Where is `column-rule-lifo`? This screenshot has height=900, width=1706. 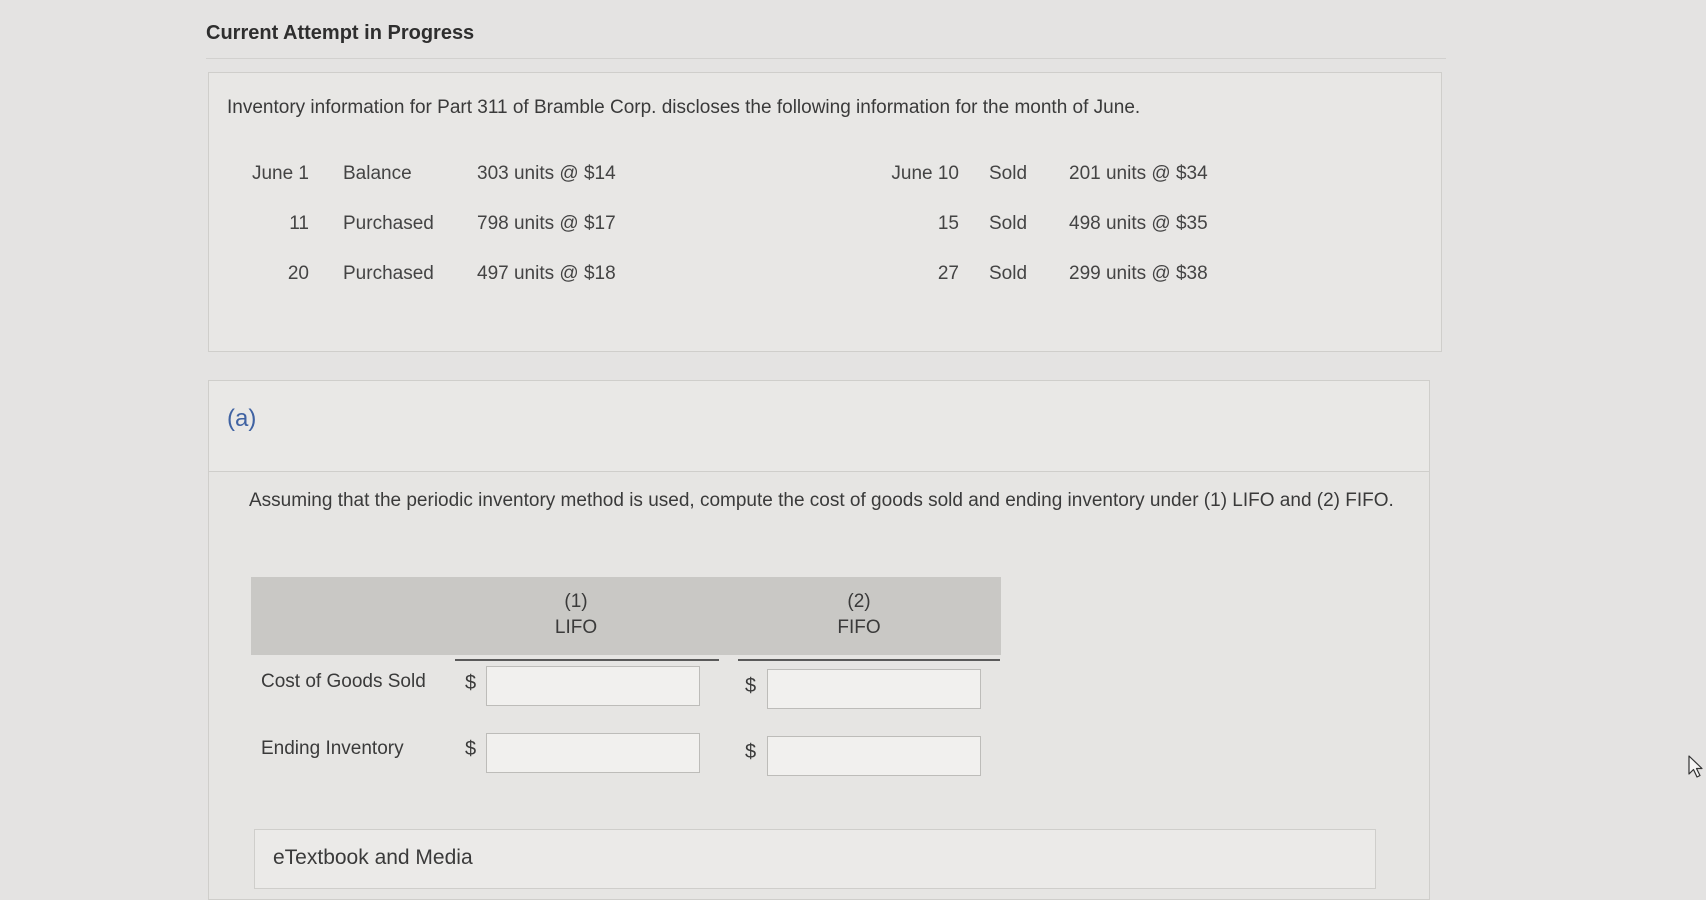
column-rule-lifo is located at coordinates (587, 660).